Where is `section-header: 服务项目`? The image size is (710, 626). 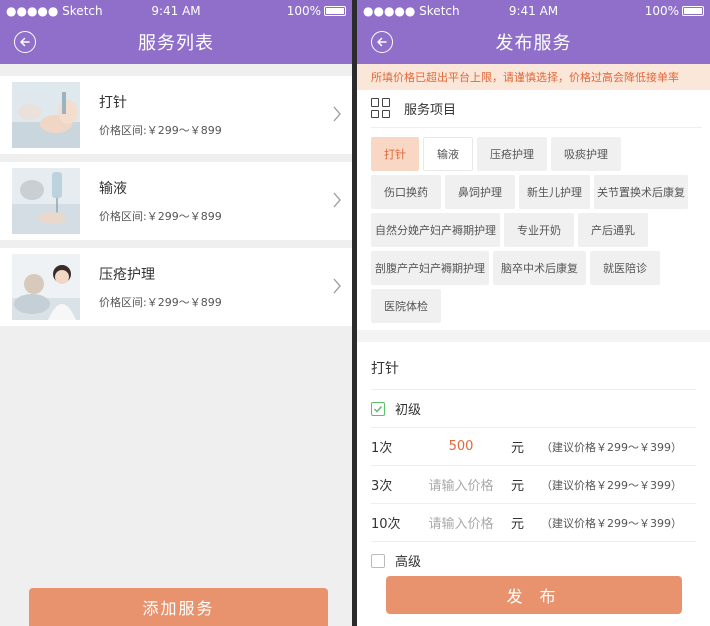
section-header: 服务项目 is located at coordinates (413, 108).